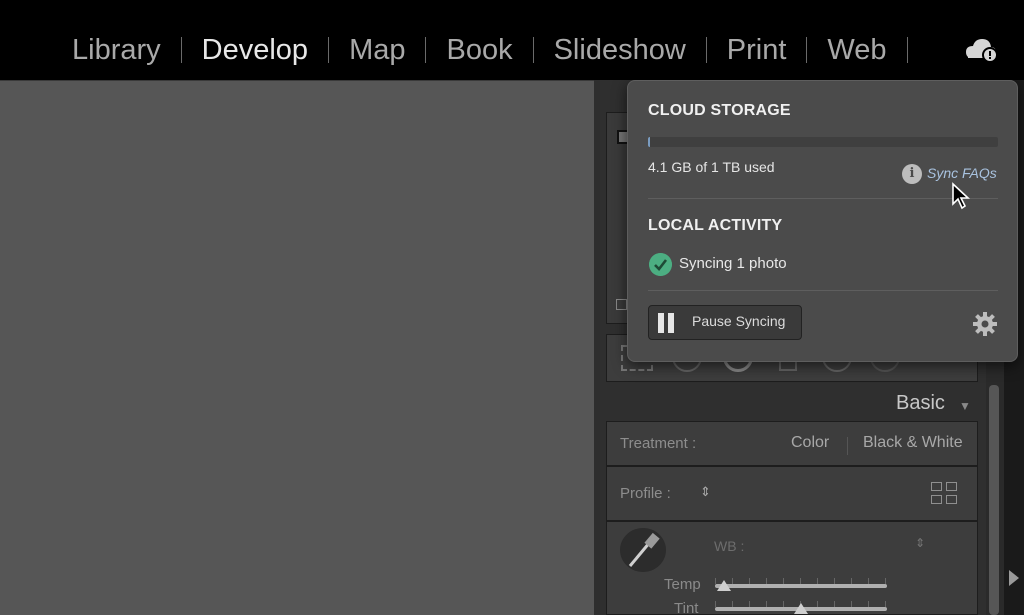  I want to click on storage-usage-bar, so click(823, 142).